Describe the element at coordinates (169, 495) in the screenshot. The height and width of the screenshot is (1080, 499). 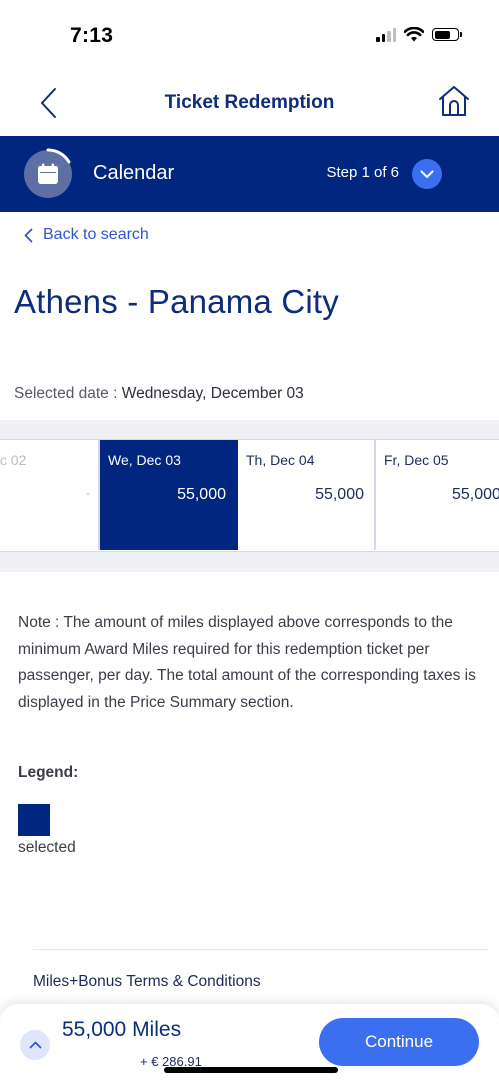
I see `date-cell-dec-03: We, Dec 03 55,000` at that location.